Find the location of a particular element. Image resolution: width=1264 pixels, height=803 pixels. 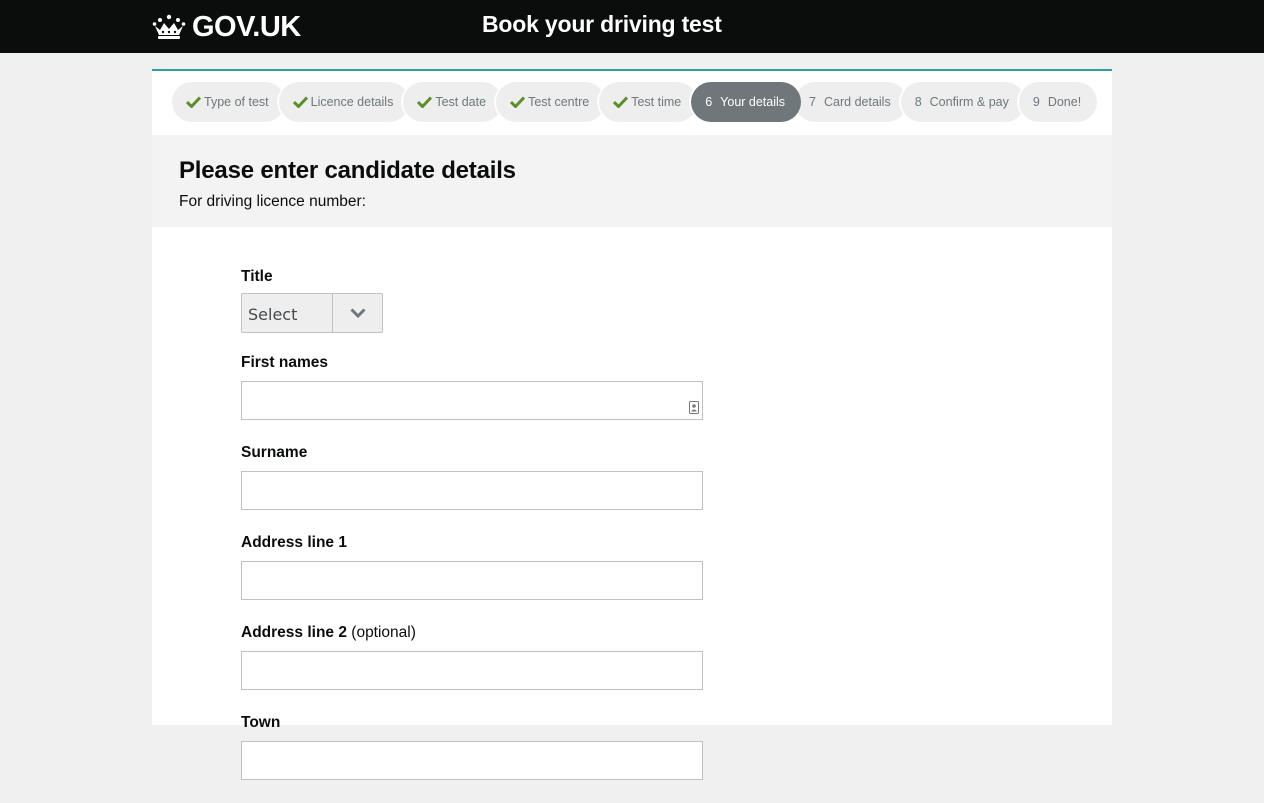

step-licence-details: Licence details is located at coordinates (344, 102).